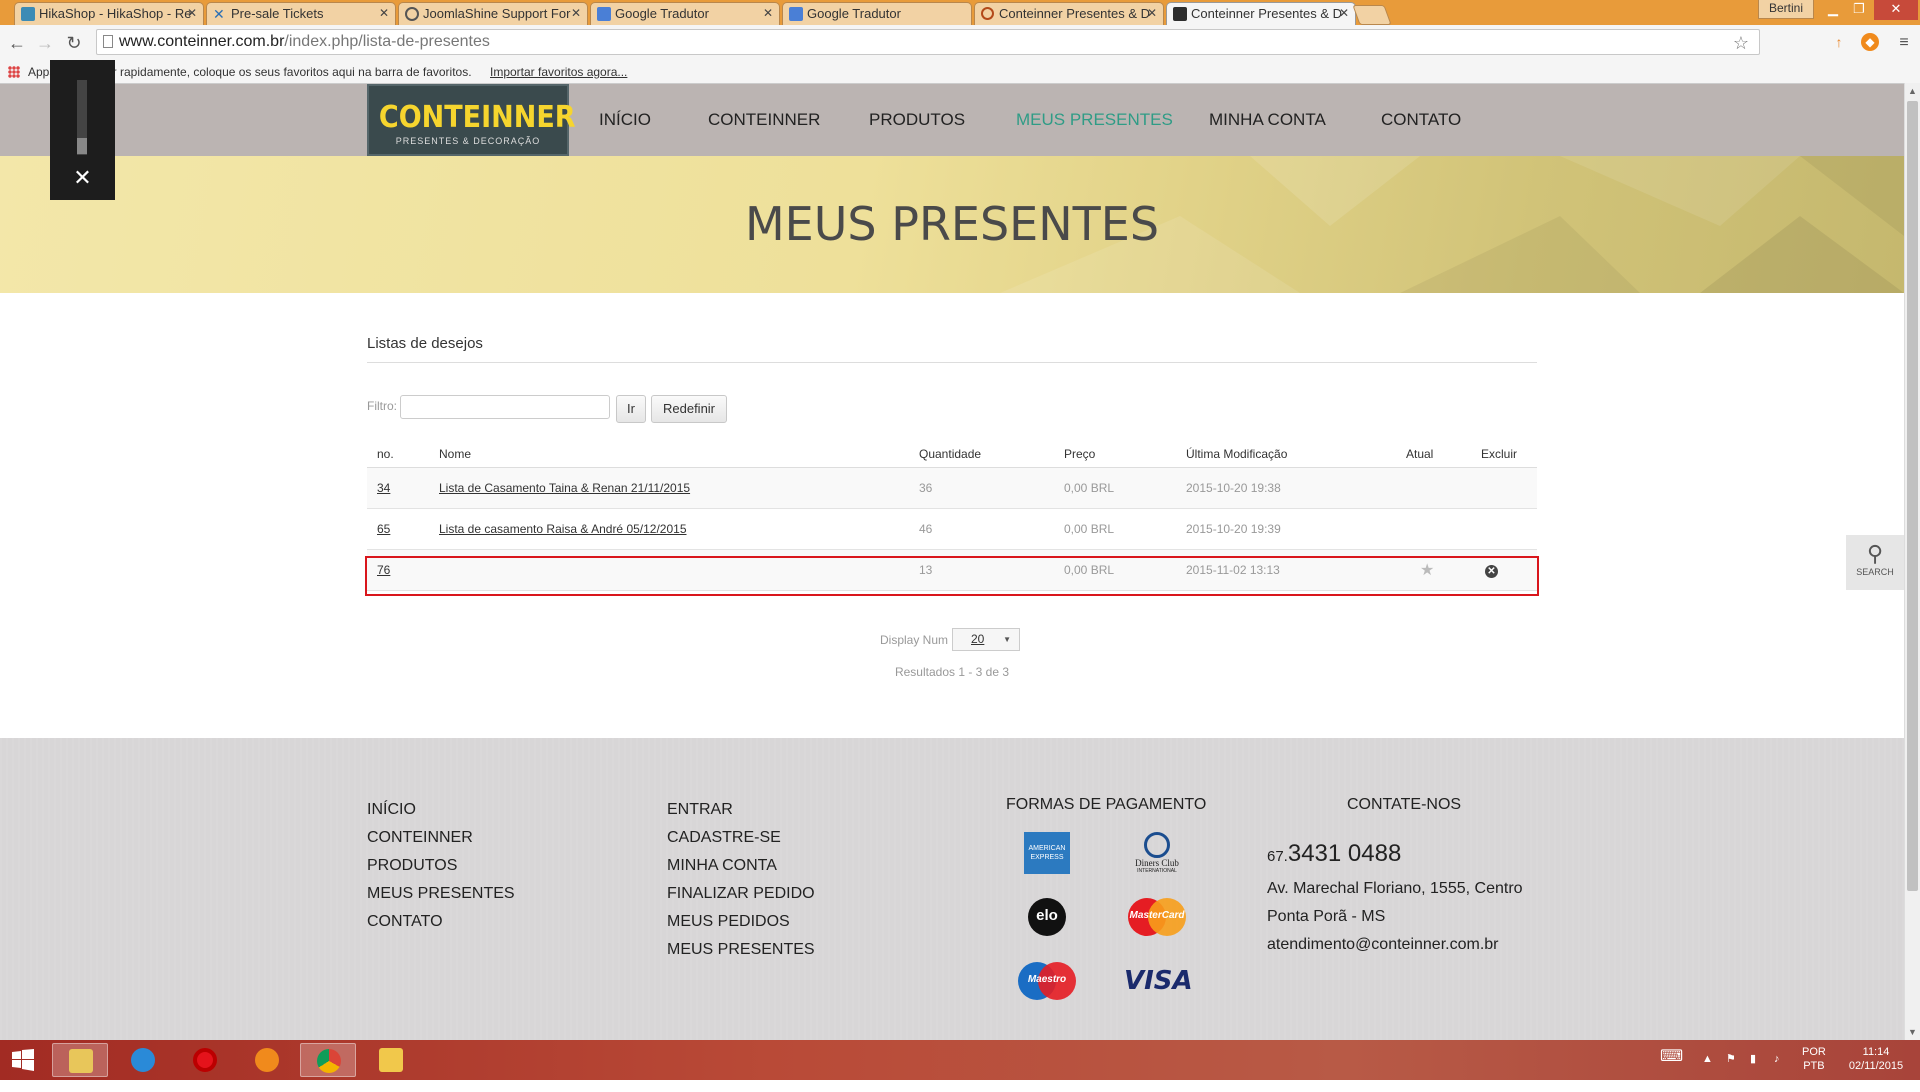 The width and height of the screenshot is (1920, 1092). Describe the element at coordinates (82, 178) in the screenshot. I see `overlay-close-icon: ✕` at that location.